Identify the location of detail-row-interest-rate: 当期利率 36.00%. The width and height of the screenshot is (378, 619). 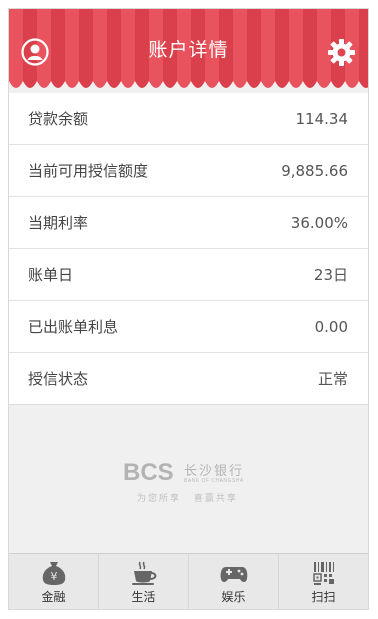
(188, 222).